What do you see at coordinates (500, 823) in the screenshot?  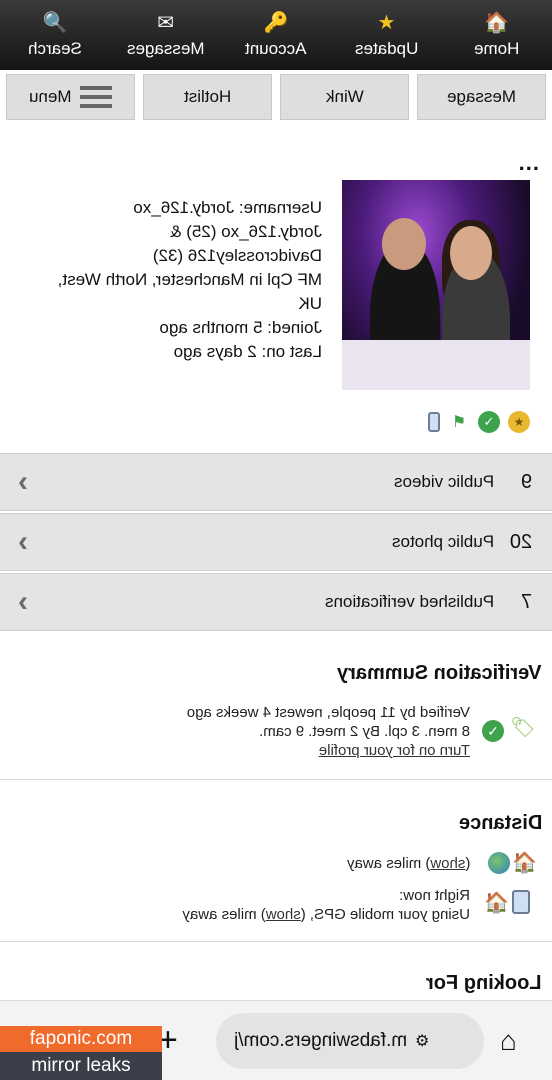 I see `distance-title: Distance` at bounding box center [500, 823].